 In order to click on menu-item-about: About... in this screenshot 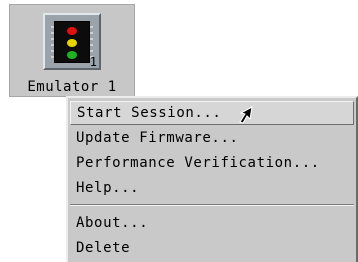, I will do `click(212, 223)`.